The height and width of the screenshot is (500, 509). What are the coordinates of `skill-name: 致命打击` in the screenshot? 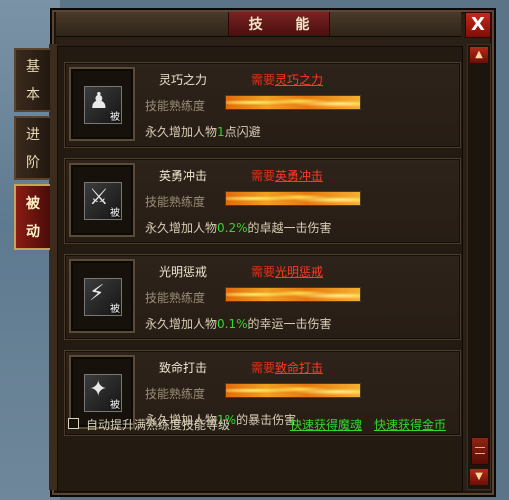 It's located at (183, 368).